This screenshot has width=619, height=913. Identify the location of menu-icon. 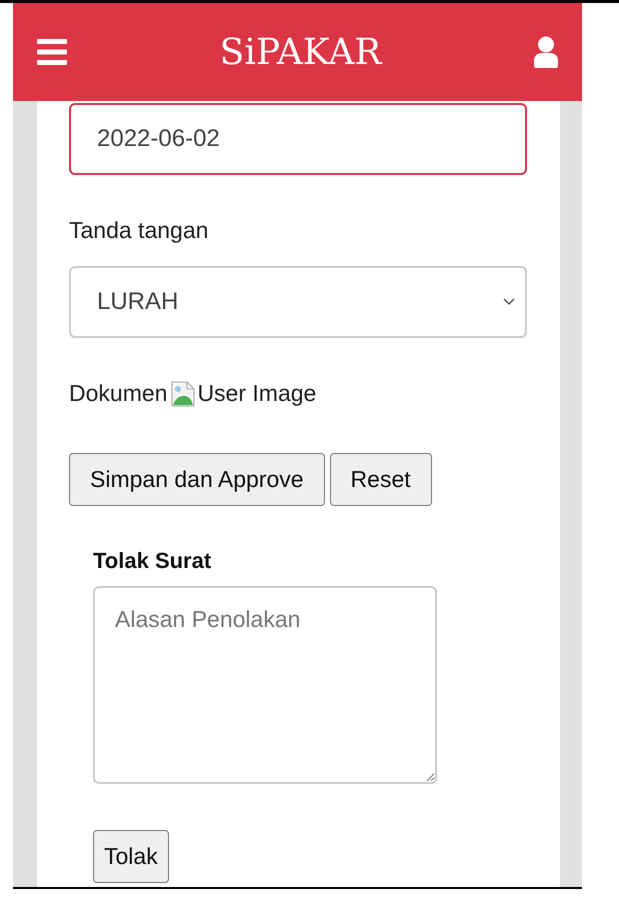
(52, 52).